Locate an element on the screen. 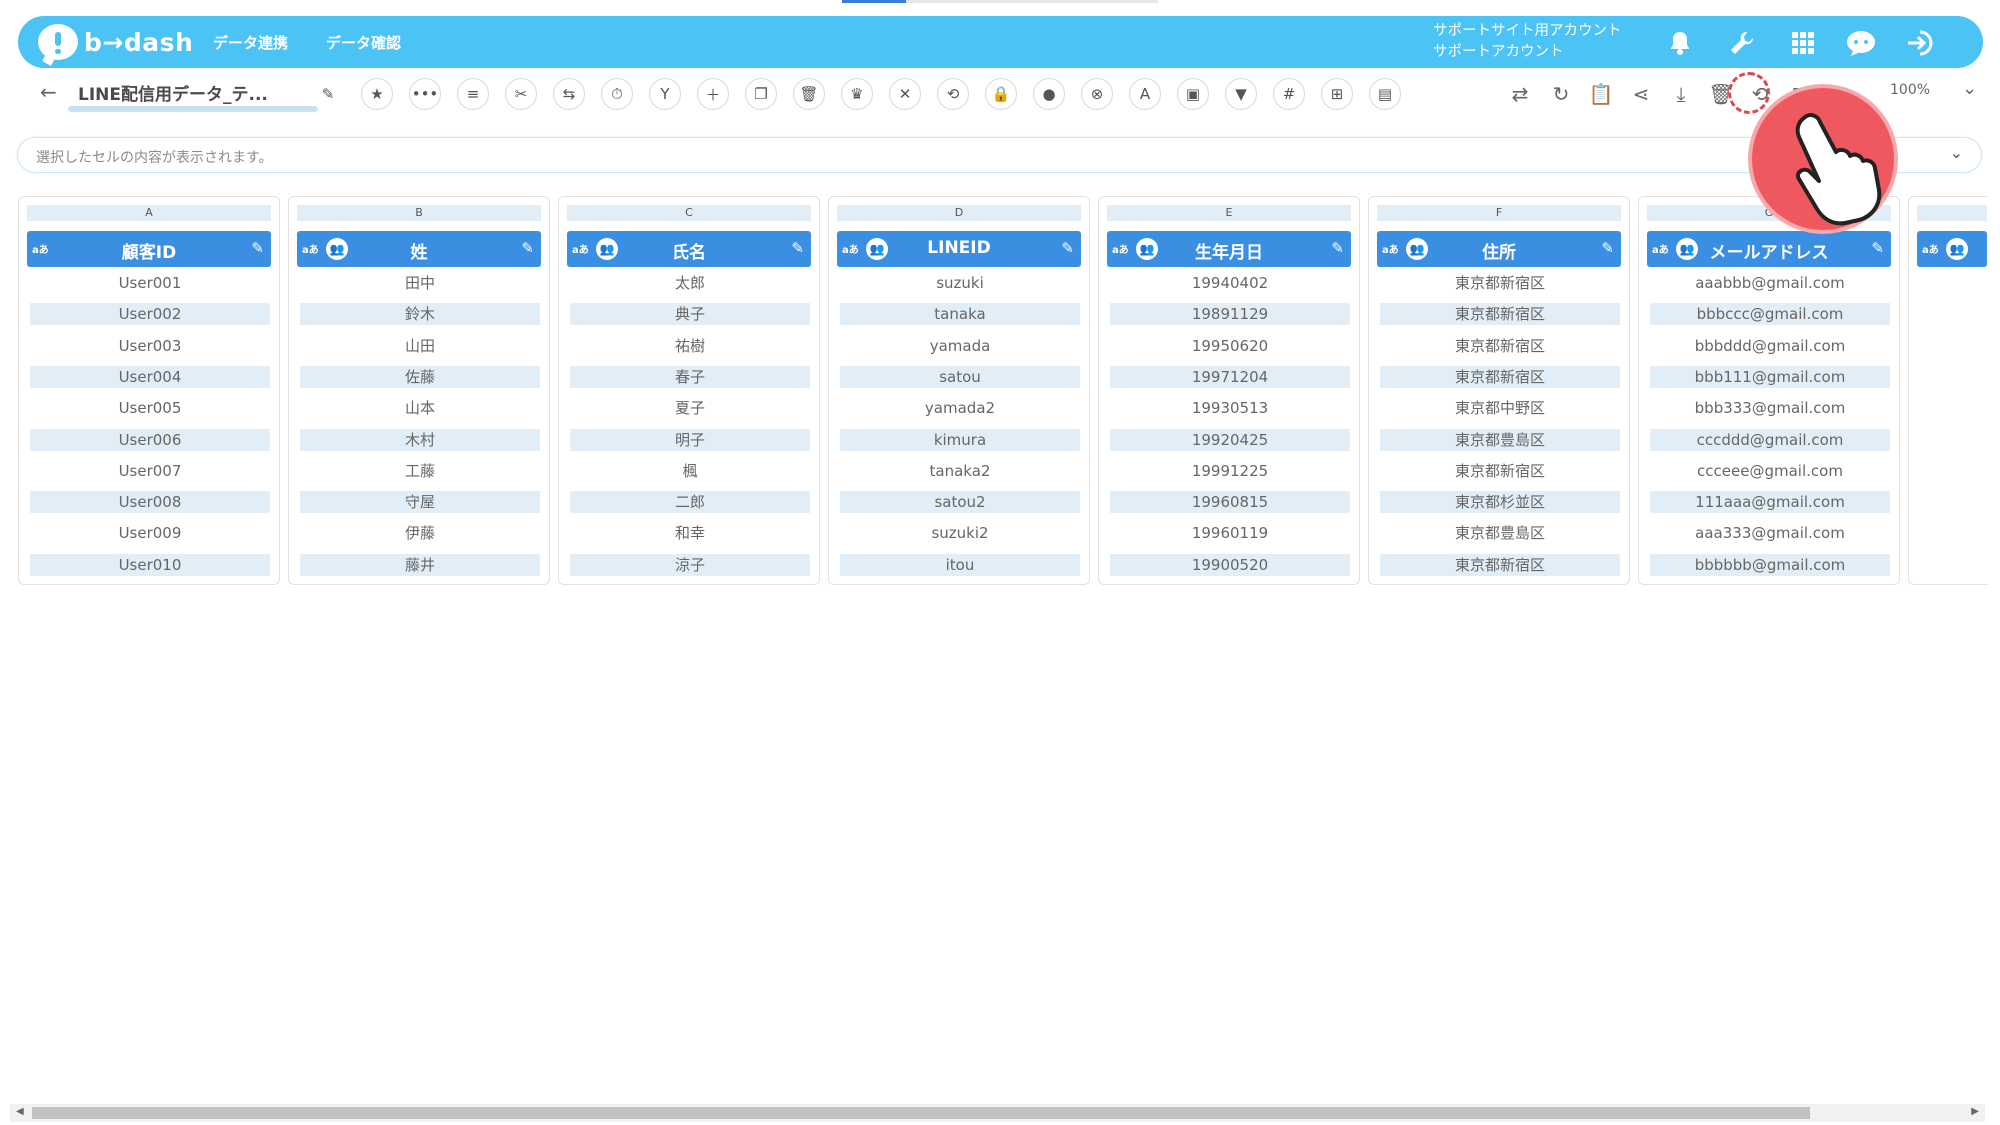 This screenshot has width=2000, height=1125. crown-icon: ♛ is located at coordinates (857, 94).